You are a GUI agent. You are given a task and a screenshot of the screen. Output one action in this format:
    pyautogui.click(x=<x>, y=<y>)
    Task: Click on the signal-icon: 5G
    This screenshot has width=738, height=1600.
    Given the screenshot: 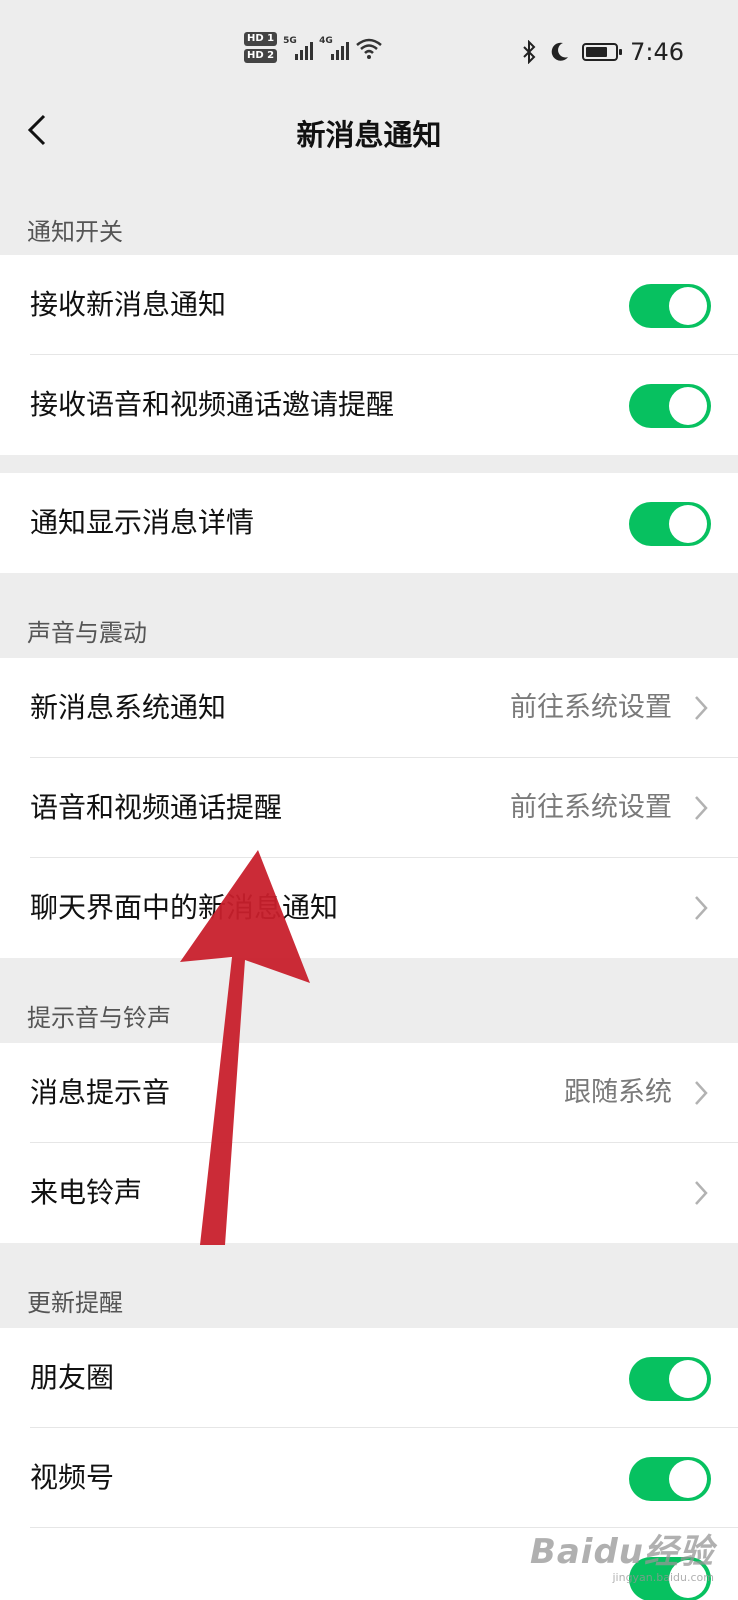 What is the action you would take?
    pyautogui.click(x=298, y=47)
    